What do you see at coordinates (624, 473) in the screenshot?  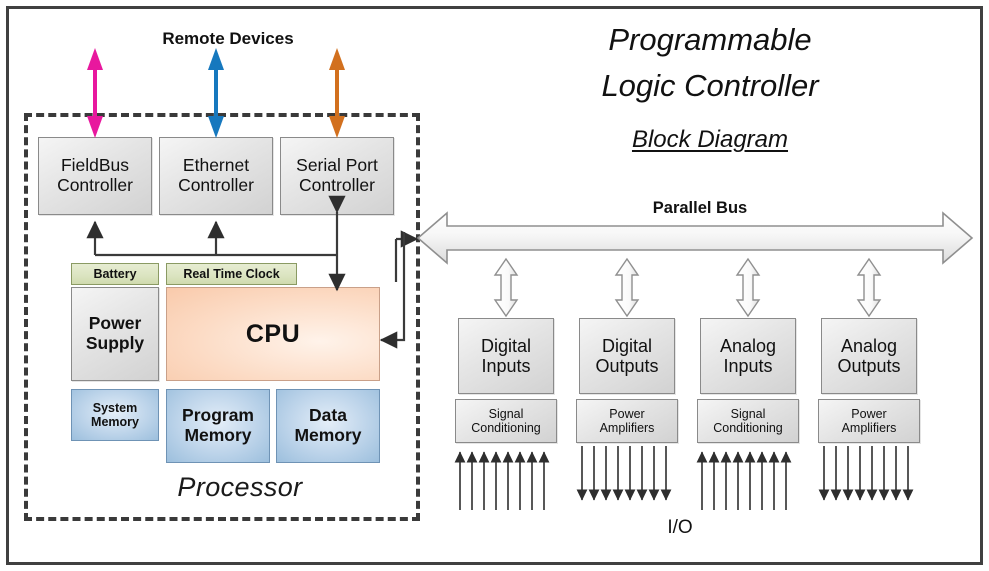 I see `digital-outputs-field-lines` at bounding box center [624, 473].